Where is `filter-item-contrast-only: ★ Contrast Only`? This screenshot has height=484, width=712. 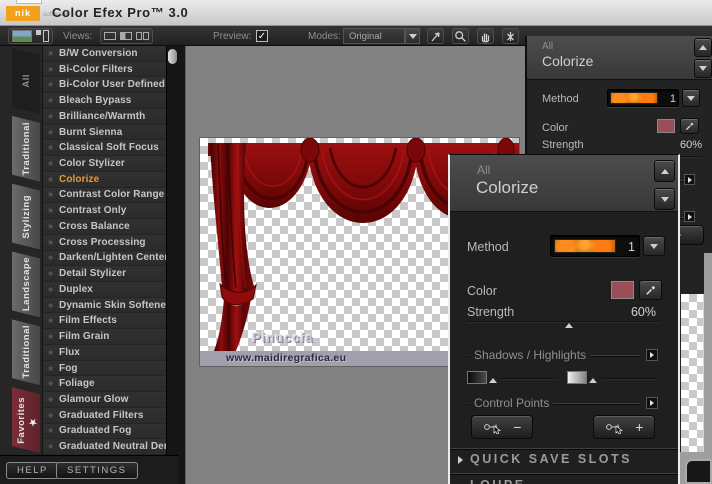
filter-item-contrast-only: ★ Contrast Only is located at coordinates (104, 211).